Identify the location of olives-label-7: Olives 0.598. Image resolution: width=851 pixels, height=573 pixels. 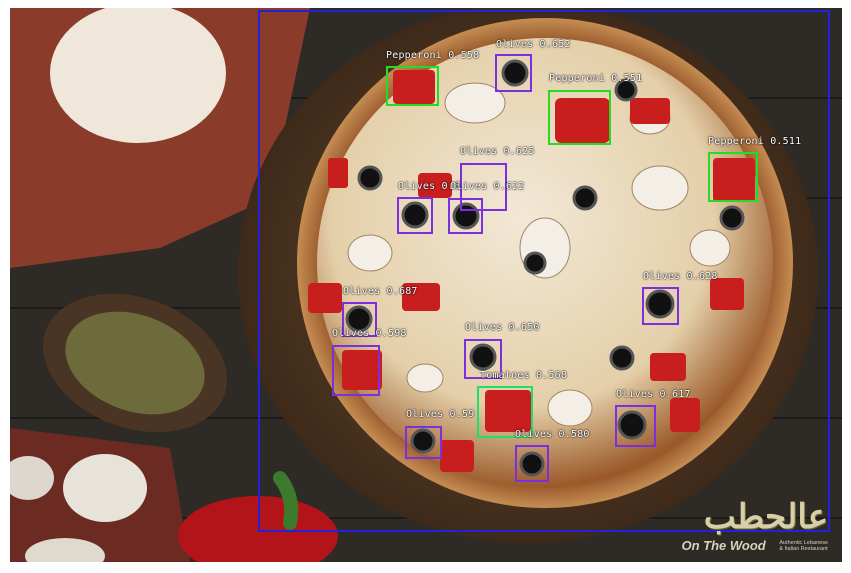
(369, 333).